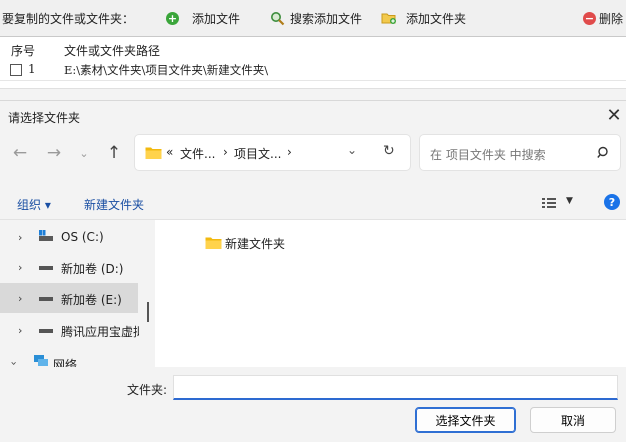  What do you see at coordinates (44, 118) in the screenshot?
I see `dialog-title: 请选择文件夹` at bounding box center [44, 118].